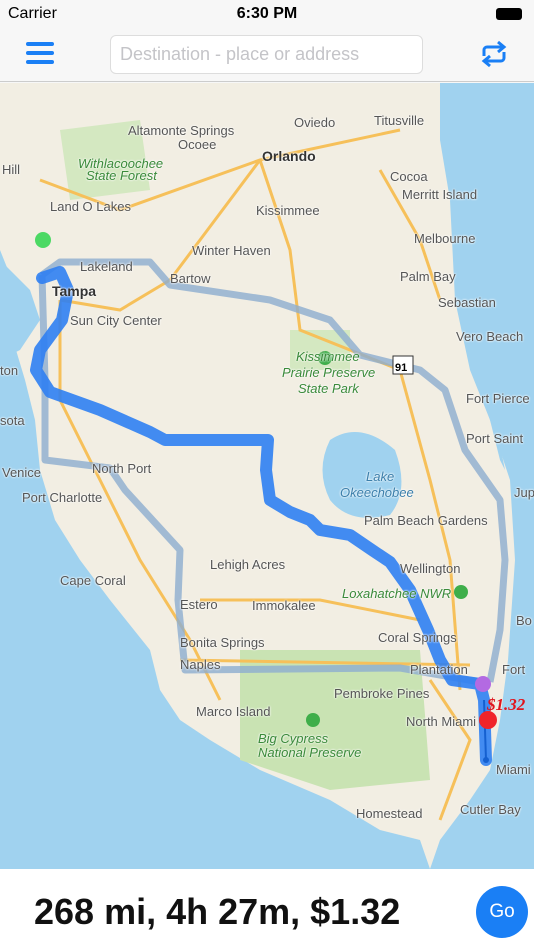  What do you see at coordinates (20, 310) in the screenshot?
I see `tampa-bay` at bounding box center [20, 310].